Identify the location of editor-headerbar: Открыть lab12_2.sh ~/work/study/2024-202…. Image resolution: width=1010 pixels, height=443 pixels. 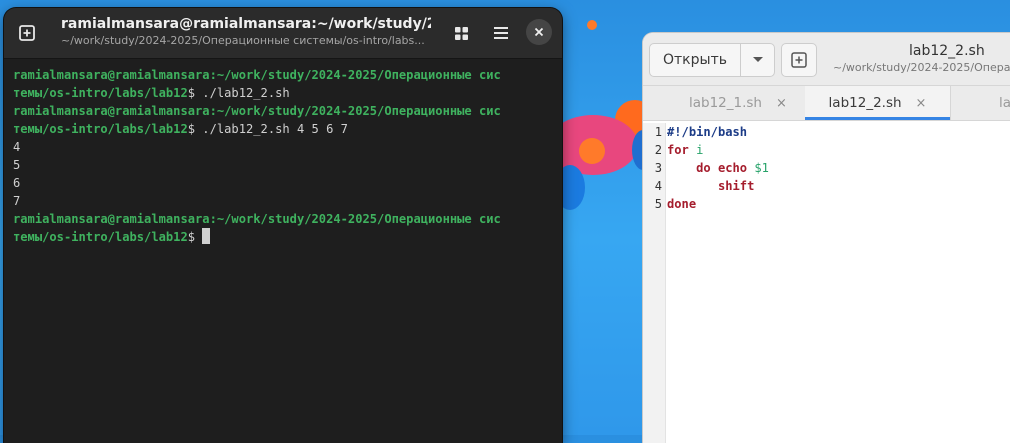
(826, 59).